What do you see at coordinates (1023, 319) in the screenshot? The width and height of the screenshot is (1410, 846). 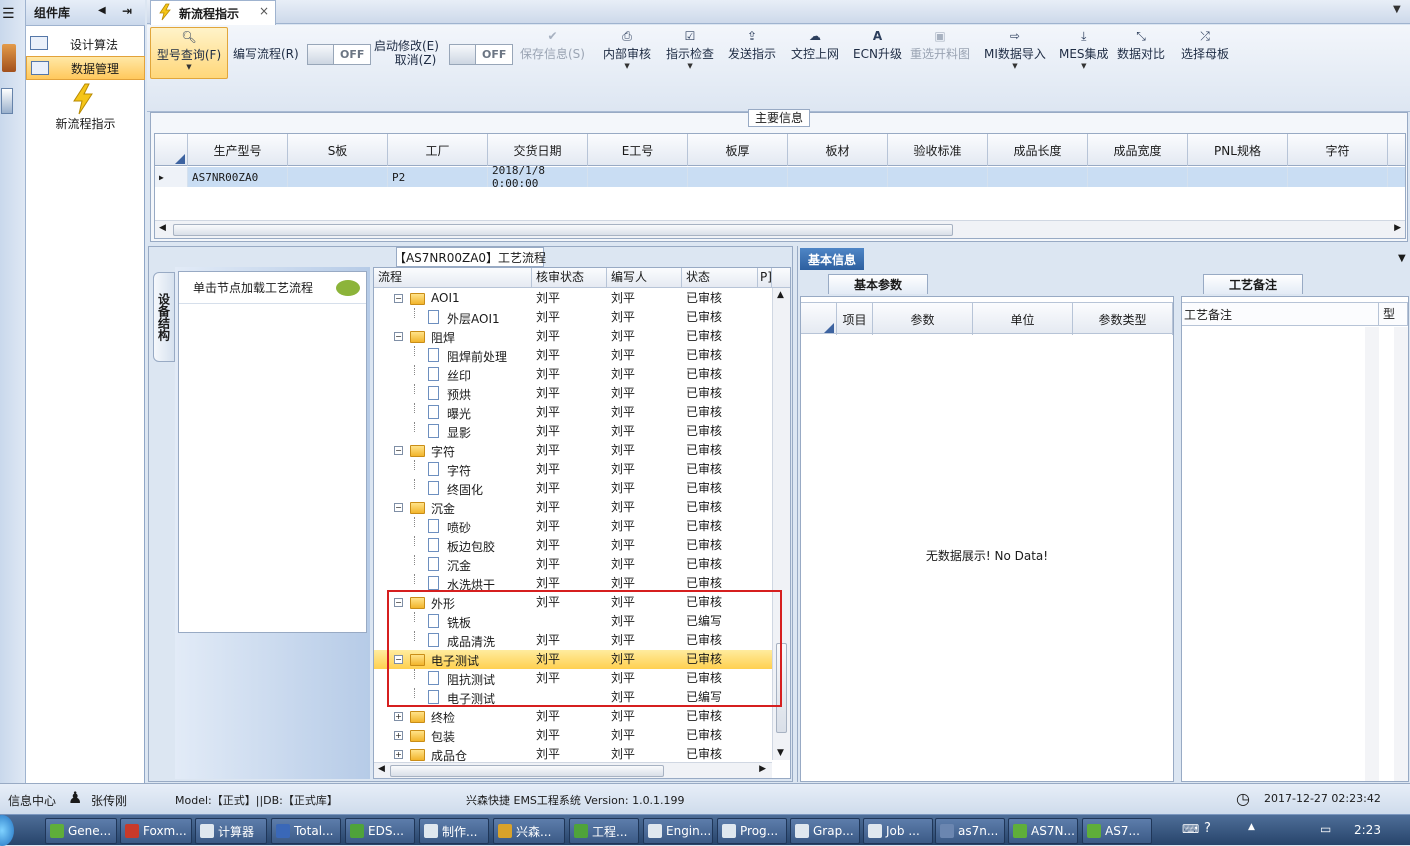 I see `column-header: 单位` at bounding box center [1023, 319].